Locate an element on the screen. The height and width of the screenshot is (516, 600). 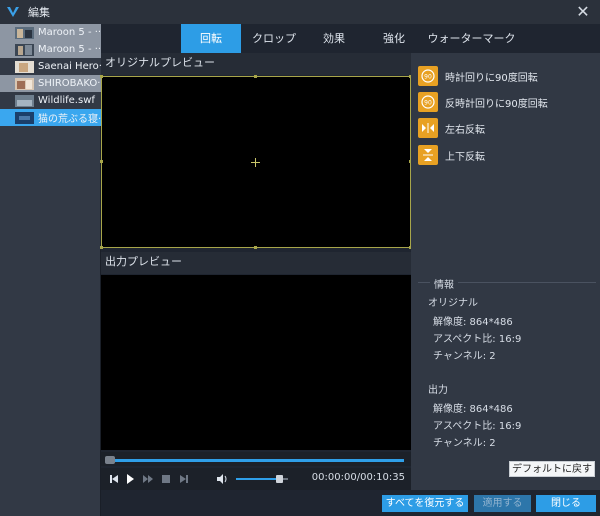
rotate-counterclockwise-button: 90 反時計回りに90度回転 is located at coordinates (483, 102).